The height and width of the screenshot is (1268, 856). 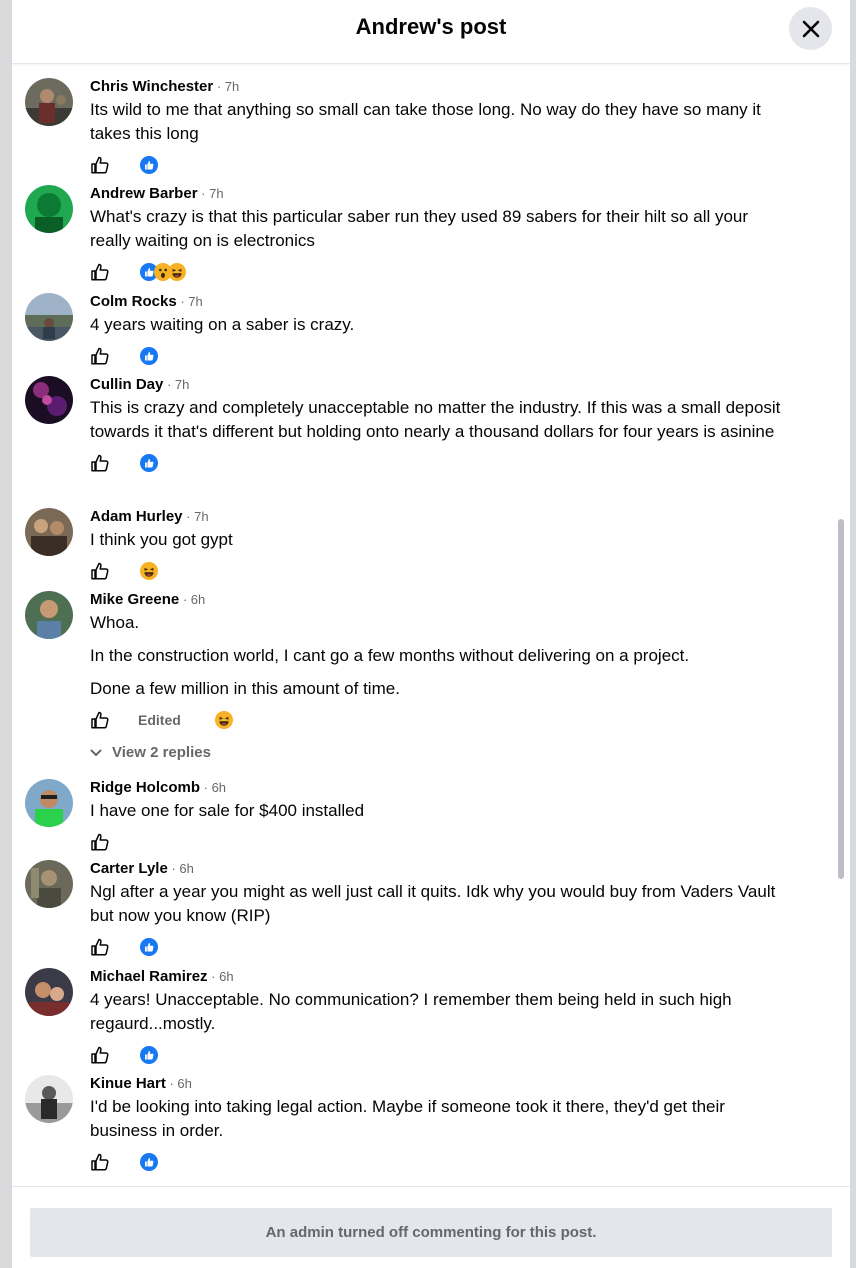 I want to click on comment-author: Michael Ramirez, so click(x=149, y=976).